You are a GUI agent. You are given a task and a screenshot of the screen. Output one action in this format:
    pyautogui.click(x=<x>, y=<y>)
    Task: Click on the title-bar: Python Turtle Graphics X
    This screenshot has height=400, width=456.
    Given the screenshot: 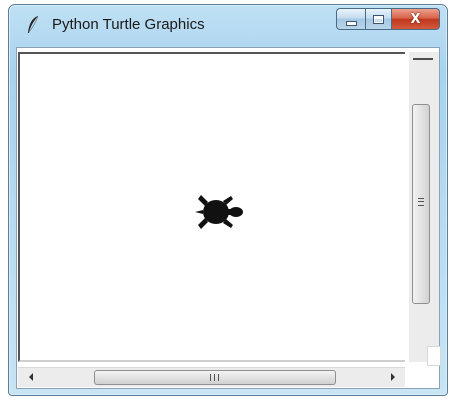 What is the action you would take?
    pyautogui.click(x=228, y=24)
    